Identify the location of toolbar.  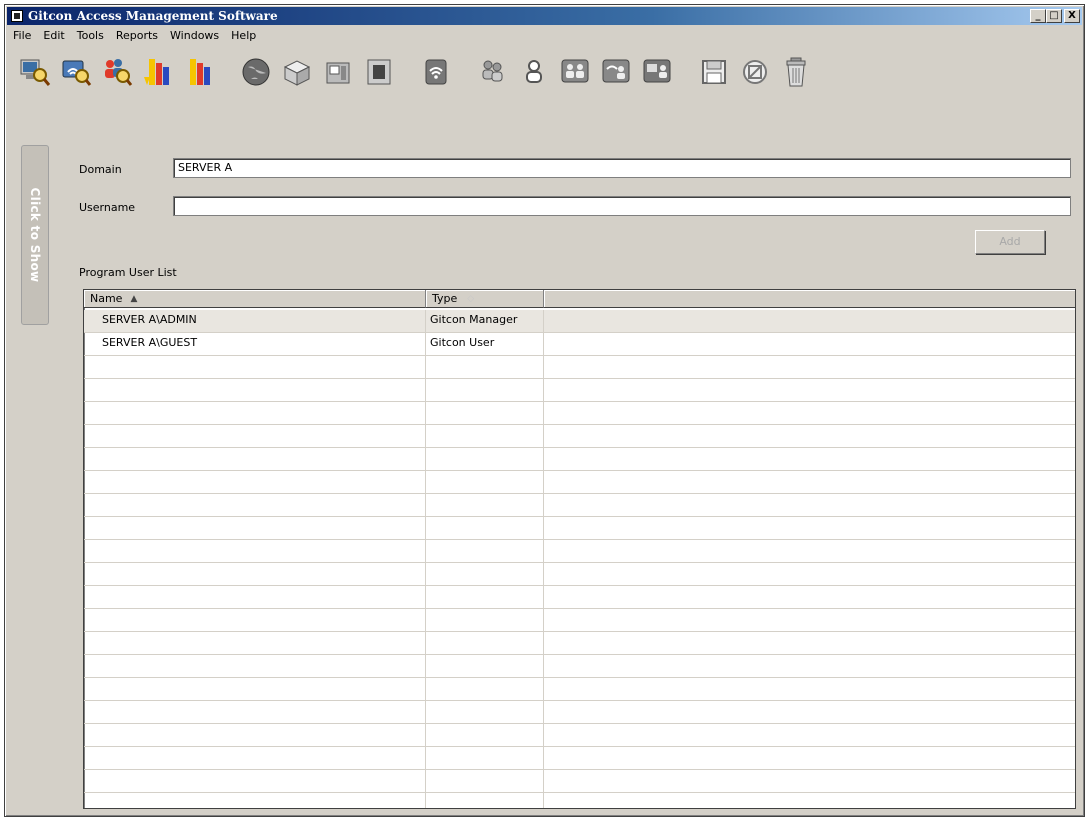
(544, 72).